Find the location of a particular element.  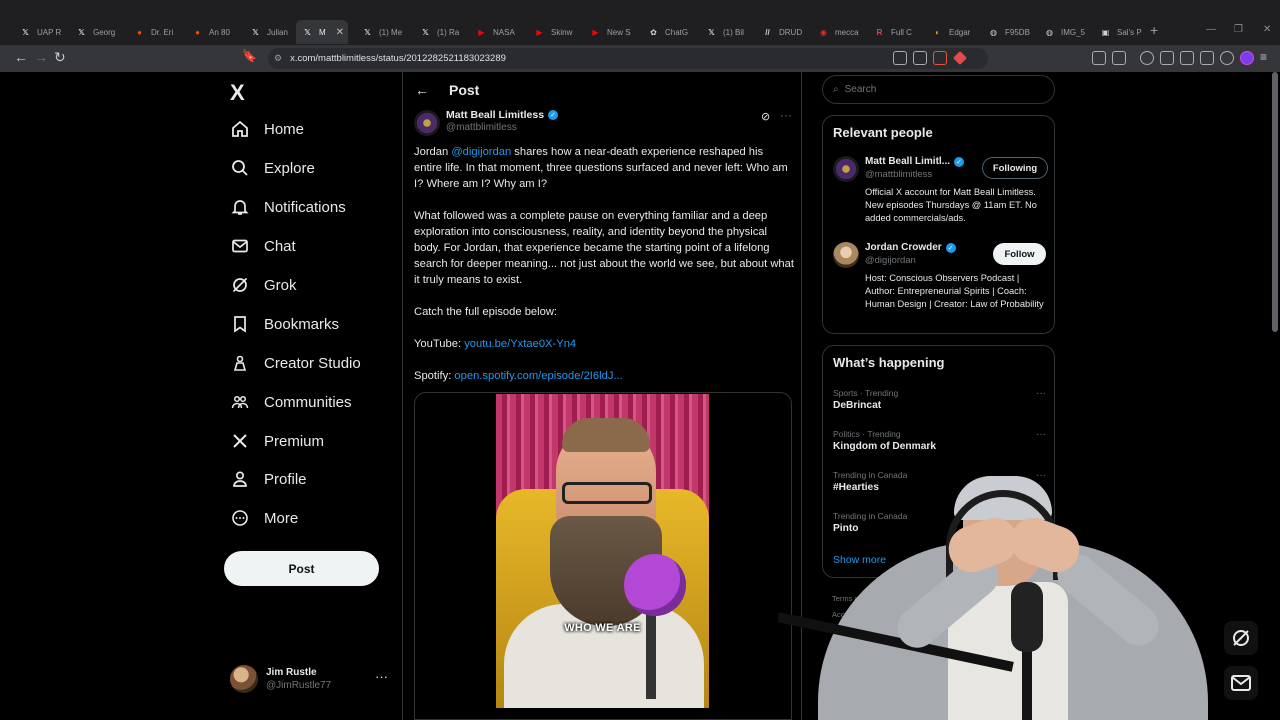

messages-floating-icon is located at coordinates (1241, 683).